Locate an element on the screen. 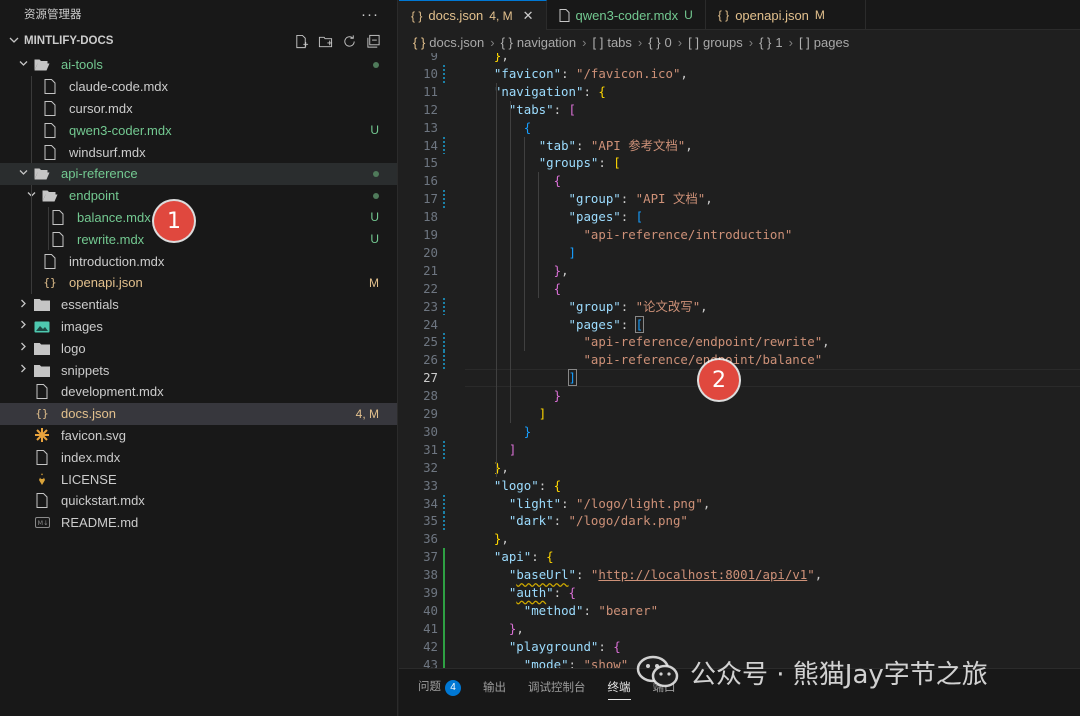  tab-docs-json: { } docs.json 4, M ✕ is located at coordinates (473, 15).